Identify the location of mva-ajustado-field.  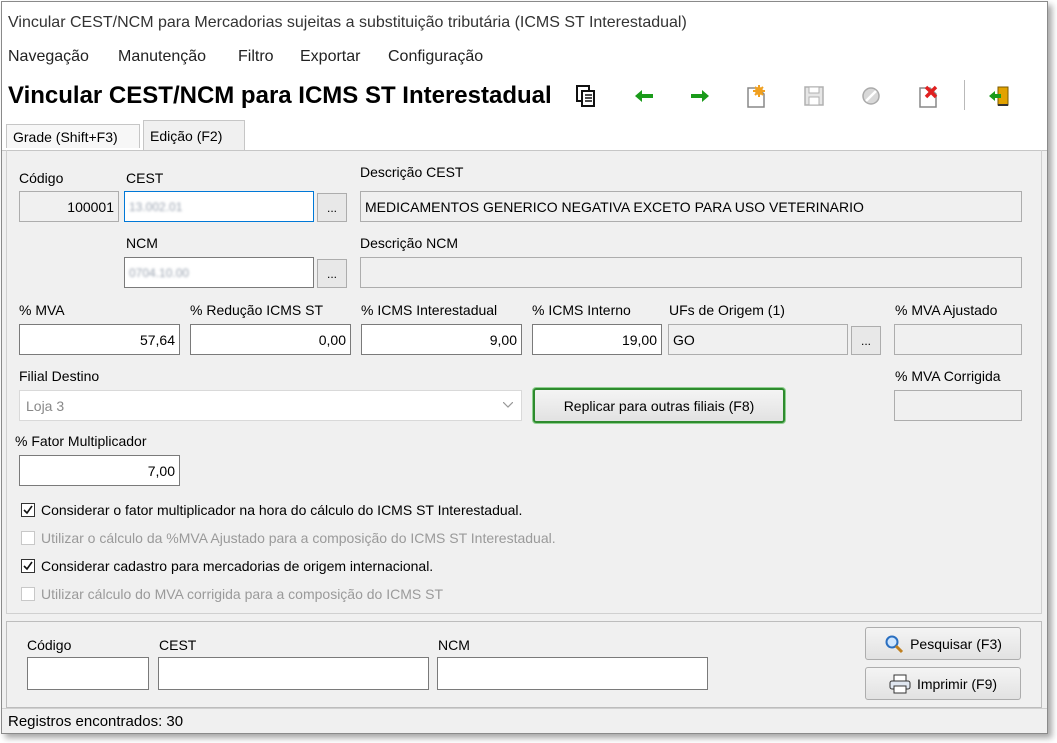
(958, 339).